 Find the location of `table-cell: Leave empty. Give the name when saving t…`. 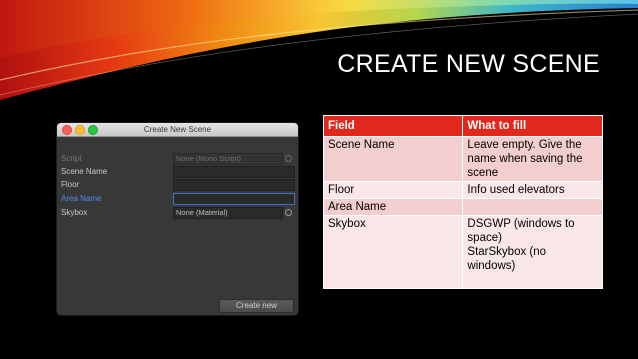

table-cell: Leave empty. Give the name when saving t… is located at coordinates (532, 159).